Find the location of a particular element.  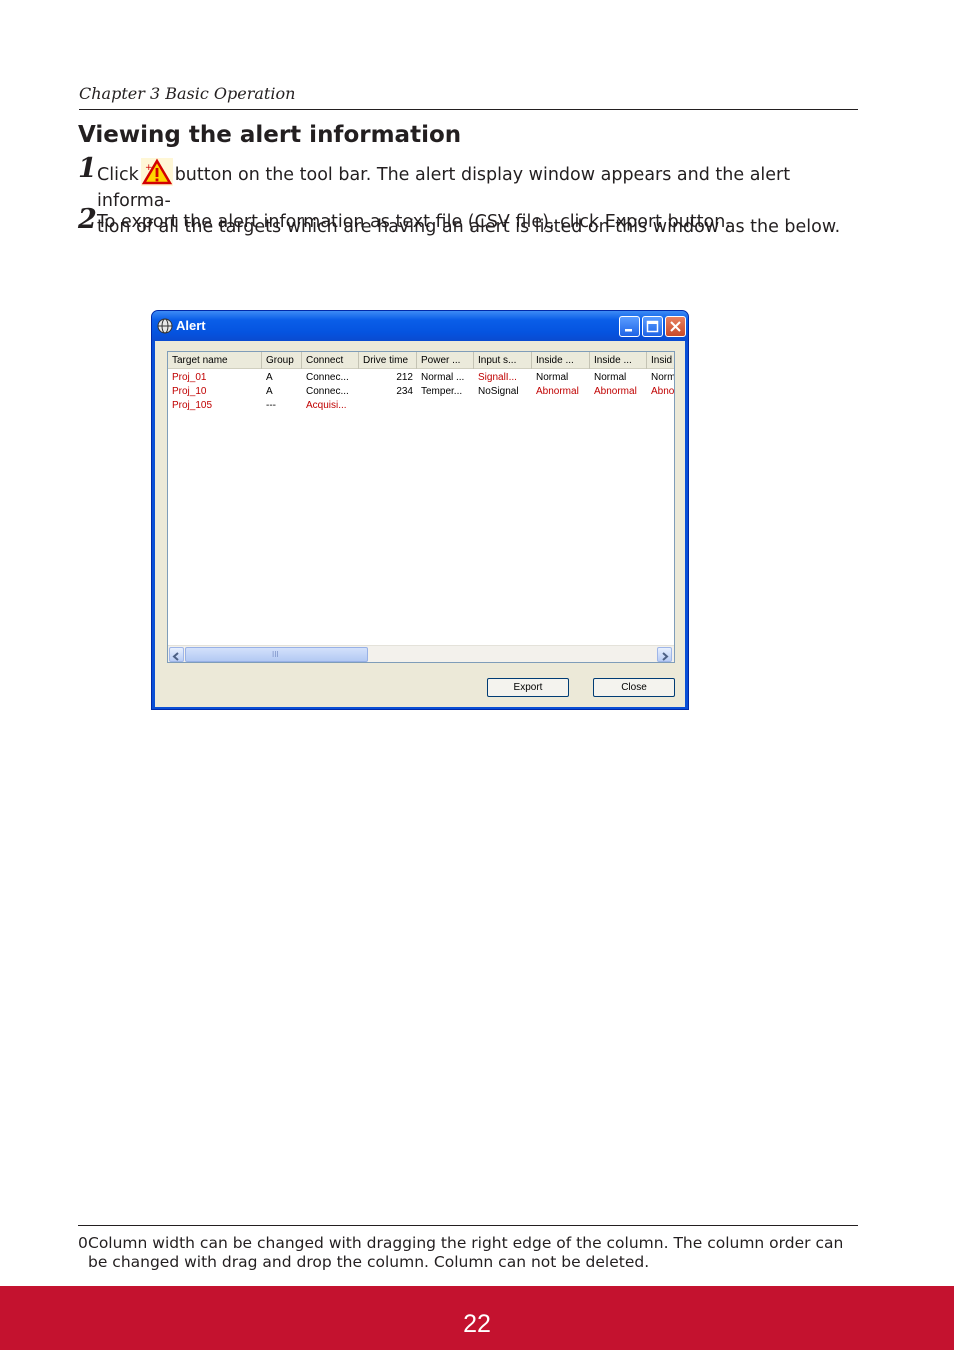

alert-titlebar: Alert is located at coordinates (420, 326).